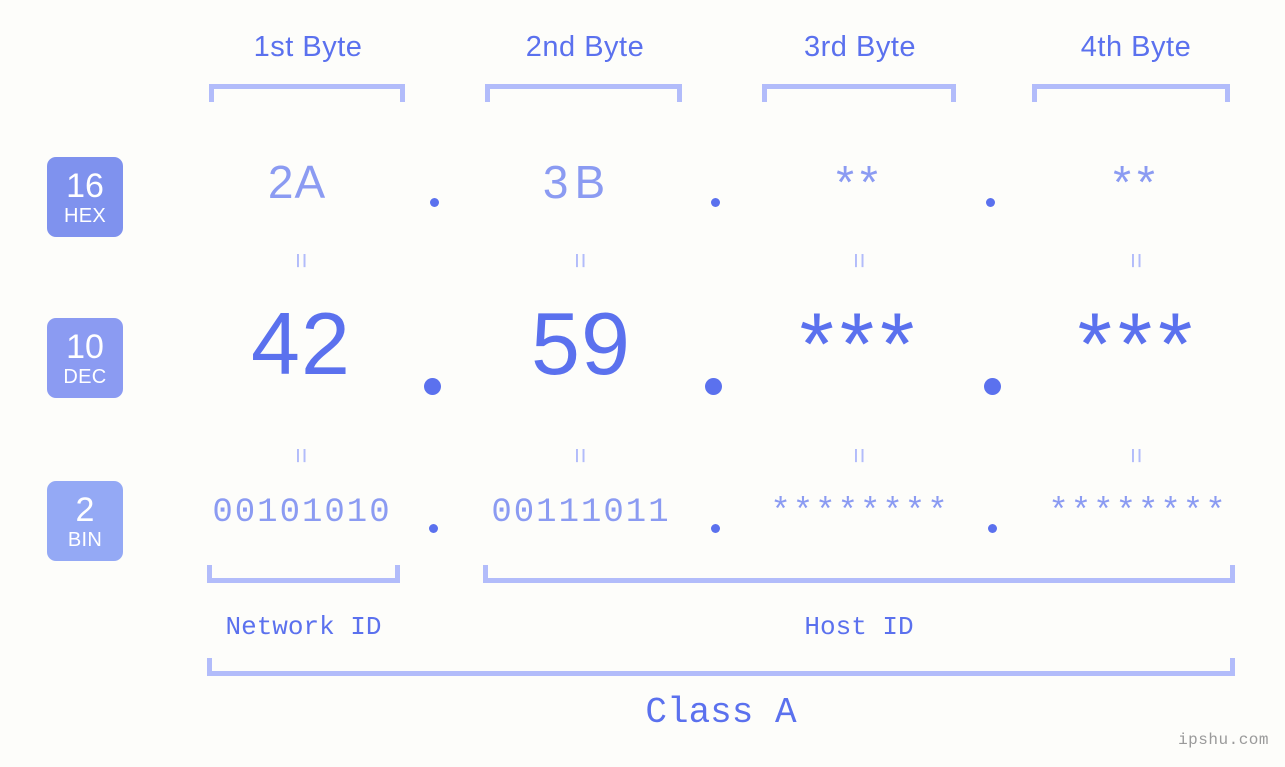 Image resolution: width=1285 pixels, height=767 pixels. Describe the element at coordinates (1223, 740) in the screenshot. I see `site-watermark: ipshu.com` at that location.